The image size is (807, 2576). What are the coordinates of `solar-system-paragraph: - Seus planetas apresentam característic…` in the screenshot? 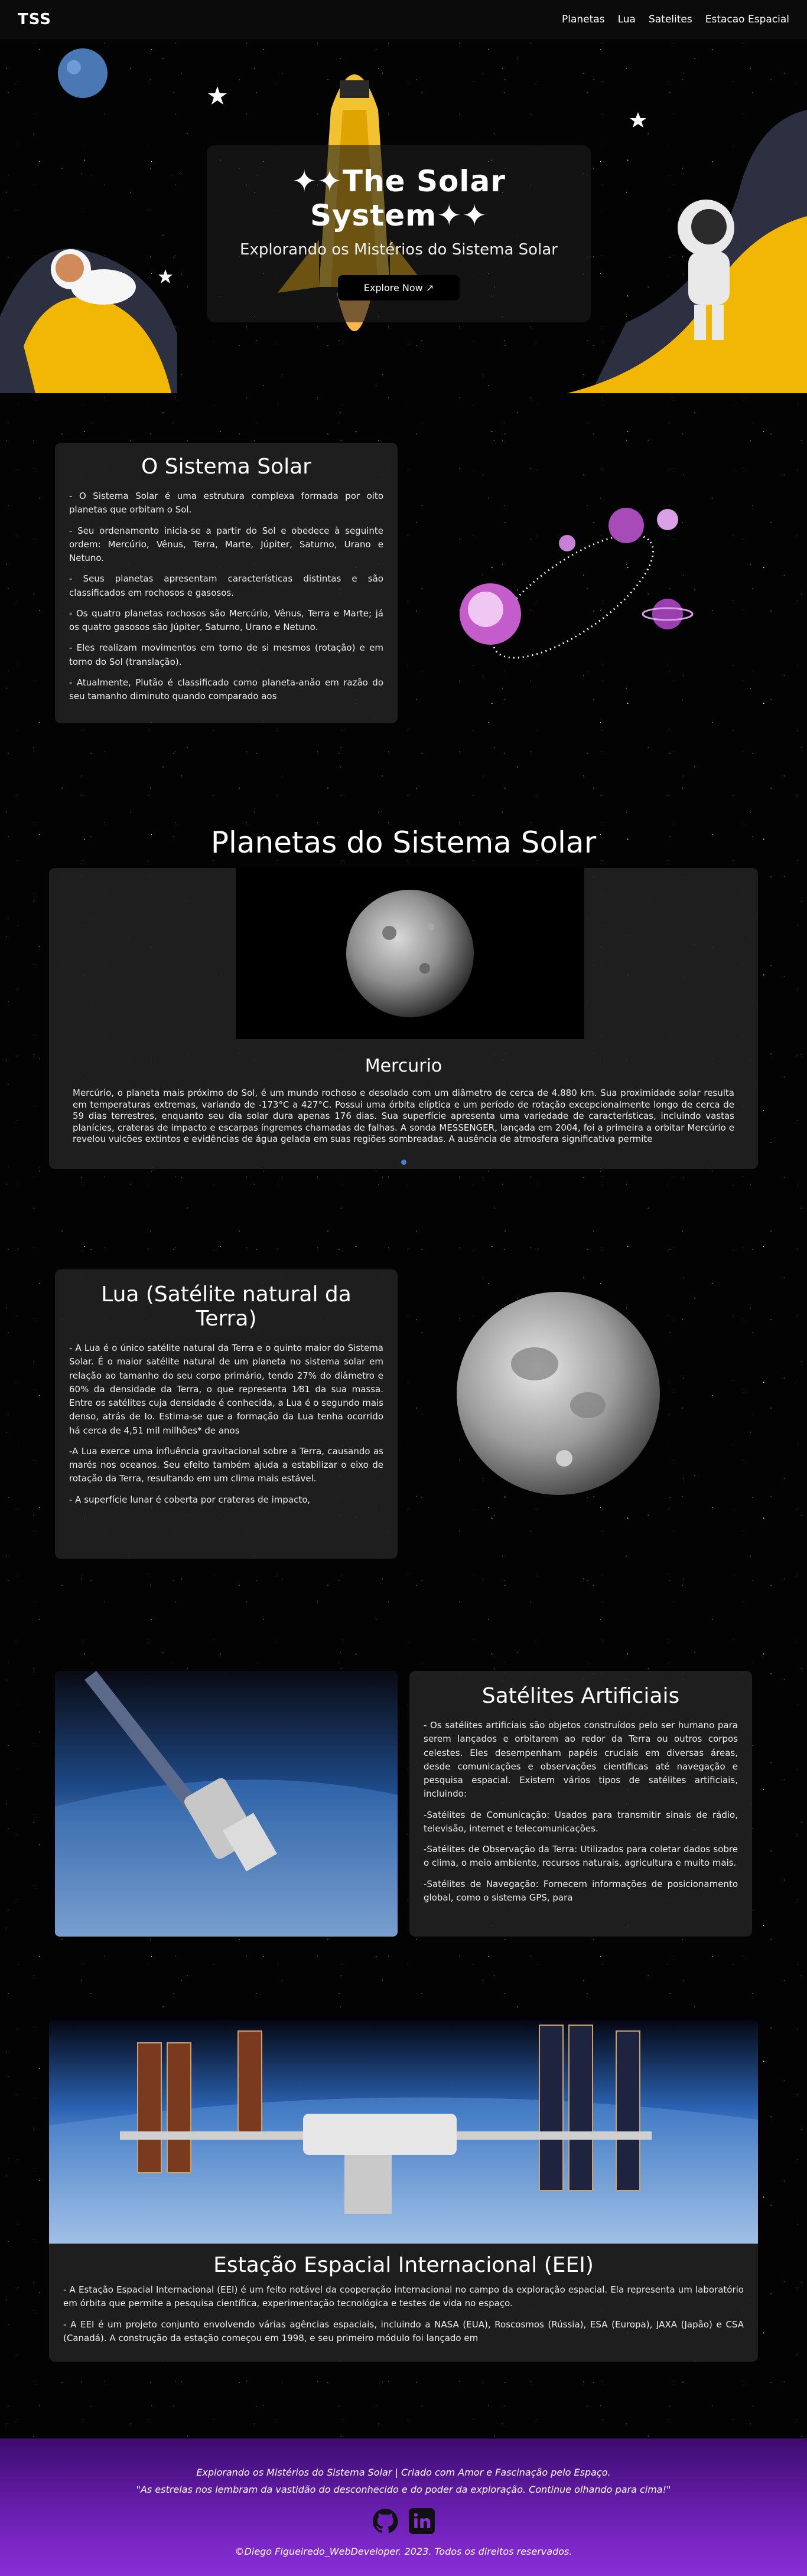 It's located at (226, 585).